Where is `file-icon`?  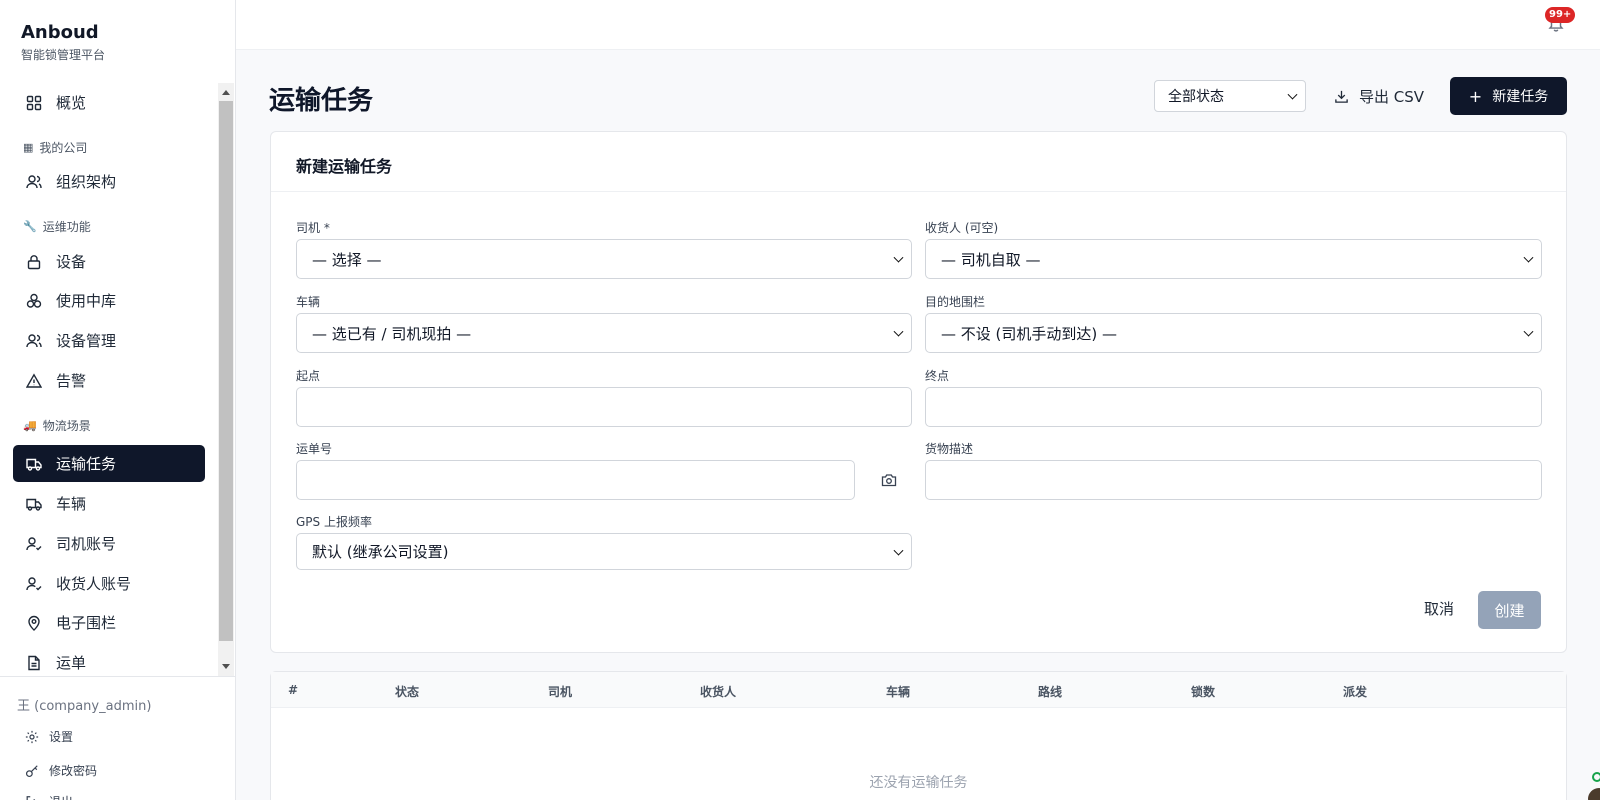 file-icon is located at coordinates (34, 663).